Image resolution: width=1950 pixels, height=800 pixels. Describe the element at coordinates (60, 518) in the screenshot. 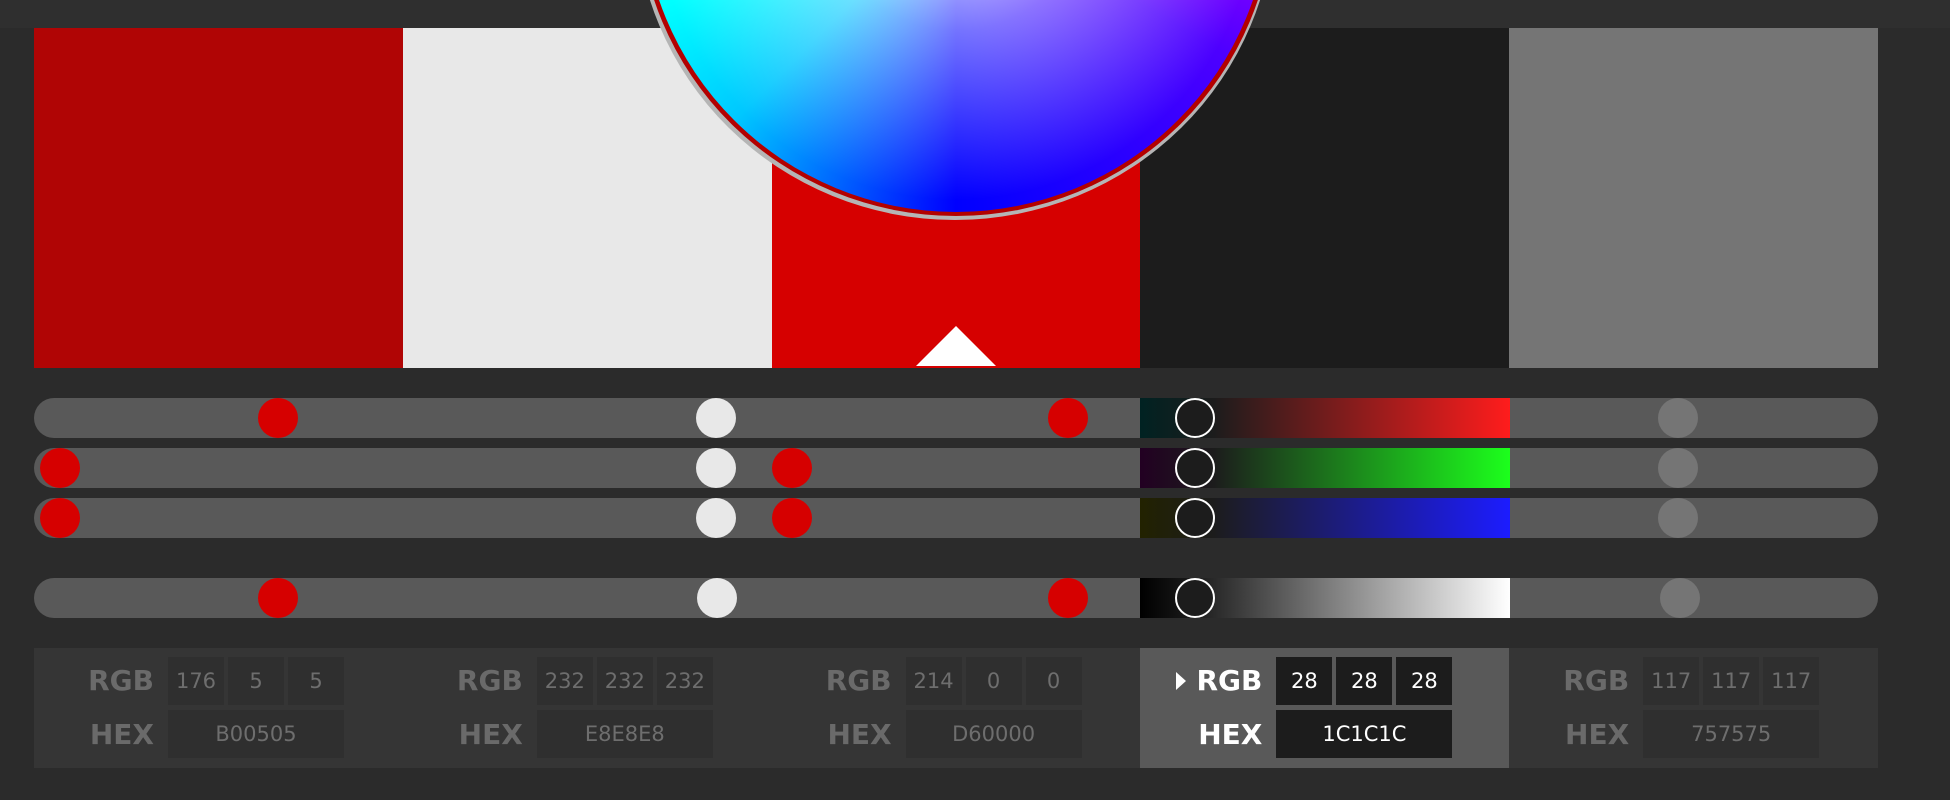

I see `swatch-1-blue-handle` at that location.